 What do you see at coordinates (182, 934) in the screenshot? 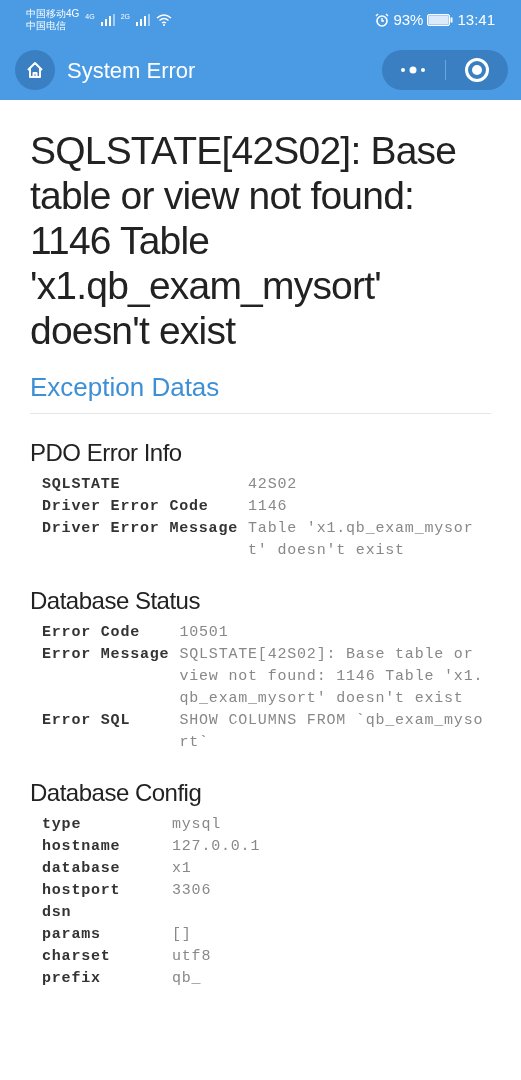
I see `field-value: []` at bounding box center [182, 934].